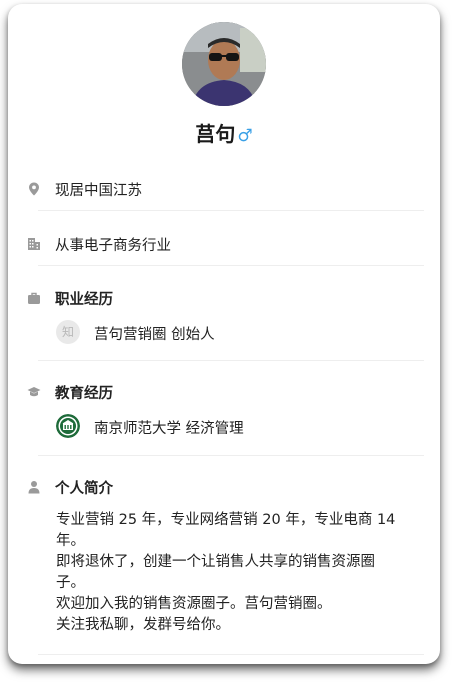  I want to click on building-icon, so click(34, 244).